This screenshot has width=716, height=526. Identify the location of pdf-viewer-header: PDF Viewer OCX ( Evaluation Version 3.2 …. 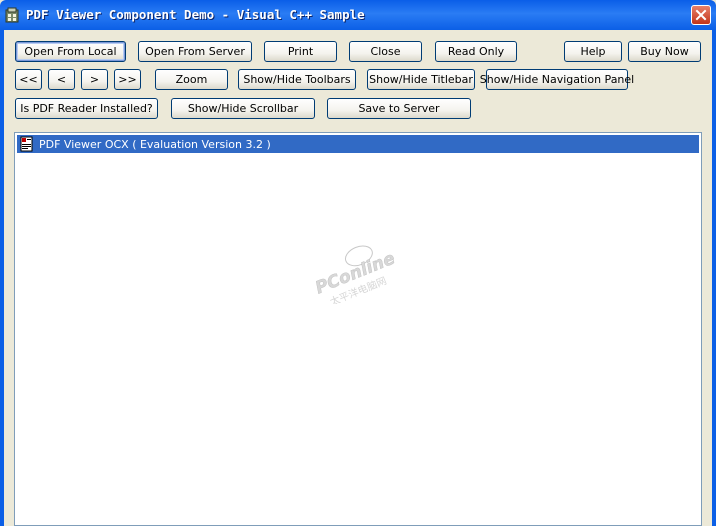
(358, 144).